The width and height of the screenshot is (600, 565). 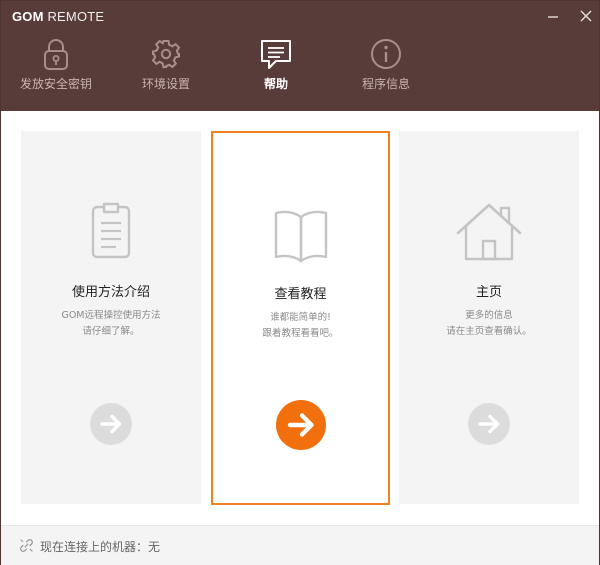 What do you see at coordinates (276, 54) in the screenshot?
I see `chat-bubble-icon` at bounding box center [276, 54].